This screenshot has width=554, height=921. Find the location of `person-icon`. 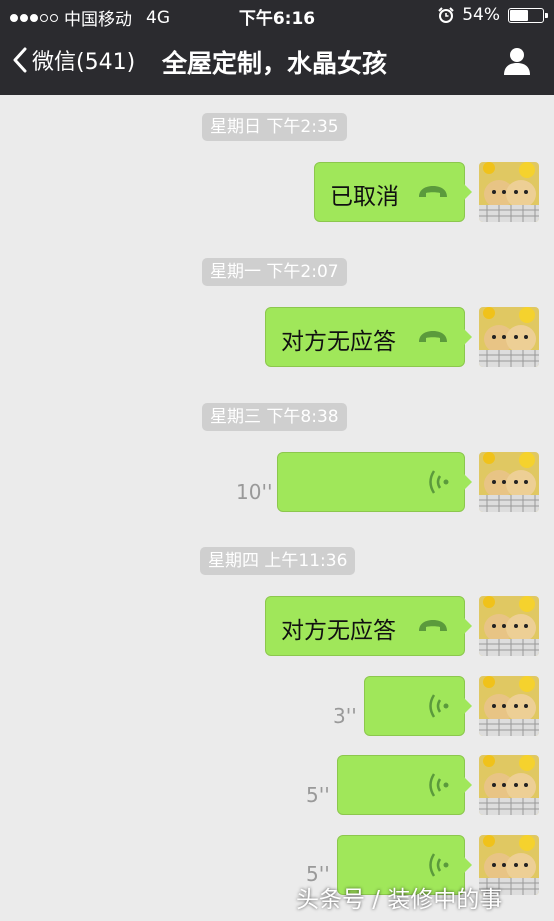

person-icon is located at coordinates (517, 61).